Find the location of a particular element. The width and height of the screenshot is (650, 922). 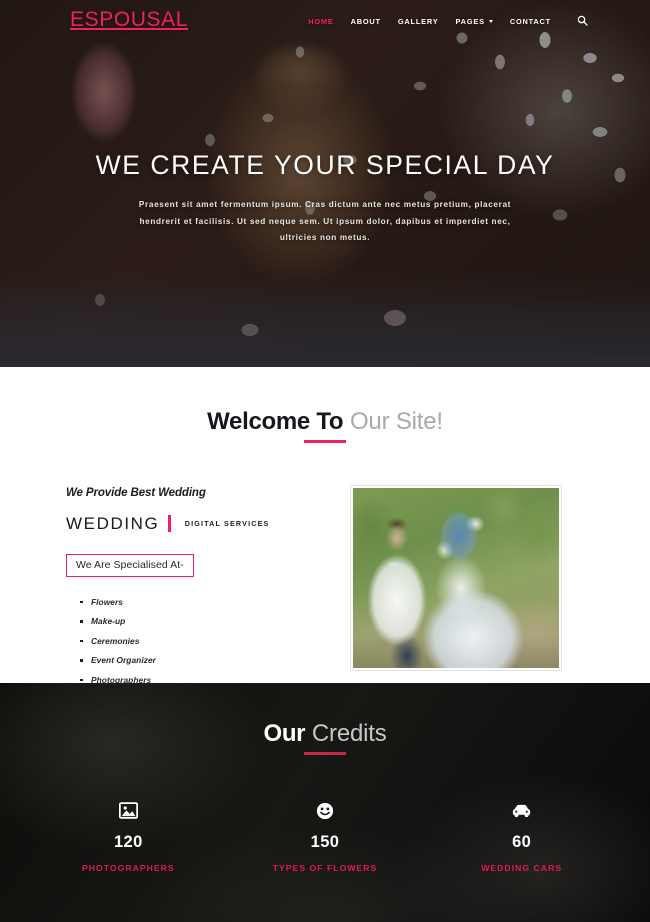

nav-link-gallery: GALLERY is located at coordinates (418, 21).